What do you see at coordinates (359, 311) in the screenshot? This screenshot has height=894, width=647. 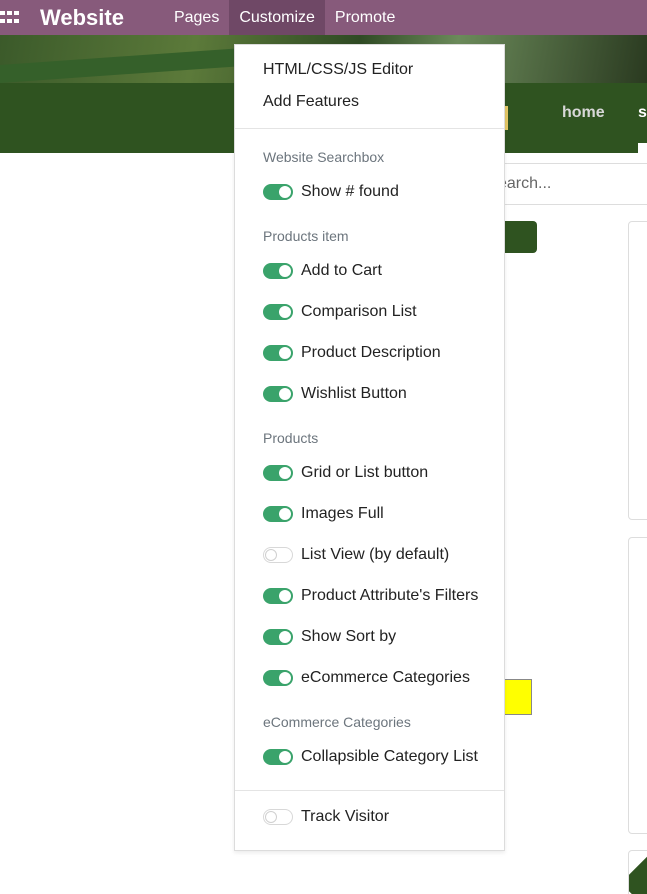 I see `option-label: Comparison List` at bounding box center [359, 311].